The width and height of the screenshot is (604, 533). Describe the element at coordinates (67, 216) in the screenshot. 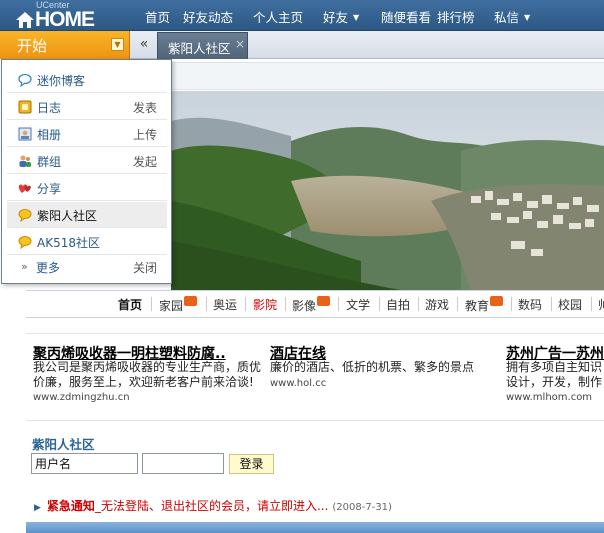

I see `menu-item-label: 紫阳人社区` at that location.